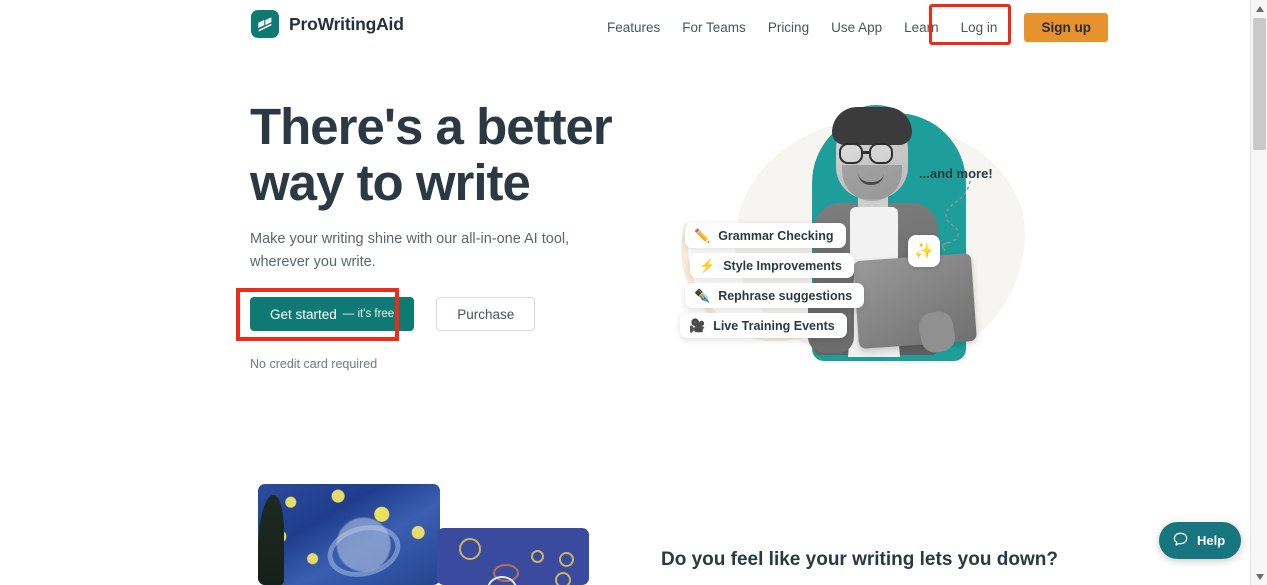  I want to click on get-started-free-suffix: — it's free, so click(368, 314).